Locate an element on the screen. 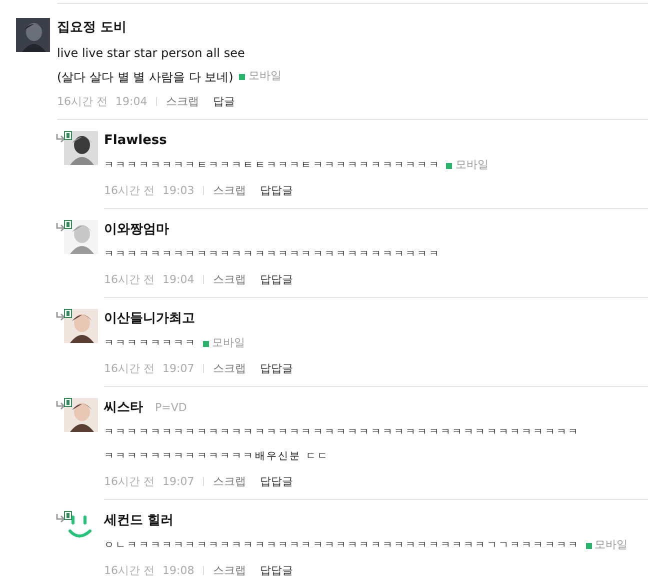 Image resolution: width=648 pixels, height=580 pixels. comment-text: (살다 살다 별 별 사람을 다 보네) is located at coordinates (145, 77).